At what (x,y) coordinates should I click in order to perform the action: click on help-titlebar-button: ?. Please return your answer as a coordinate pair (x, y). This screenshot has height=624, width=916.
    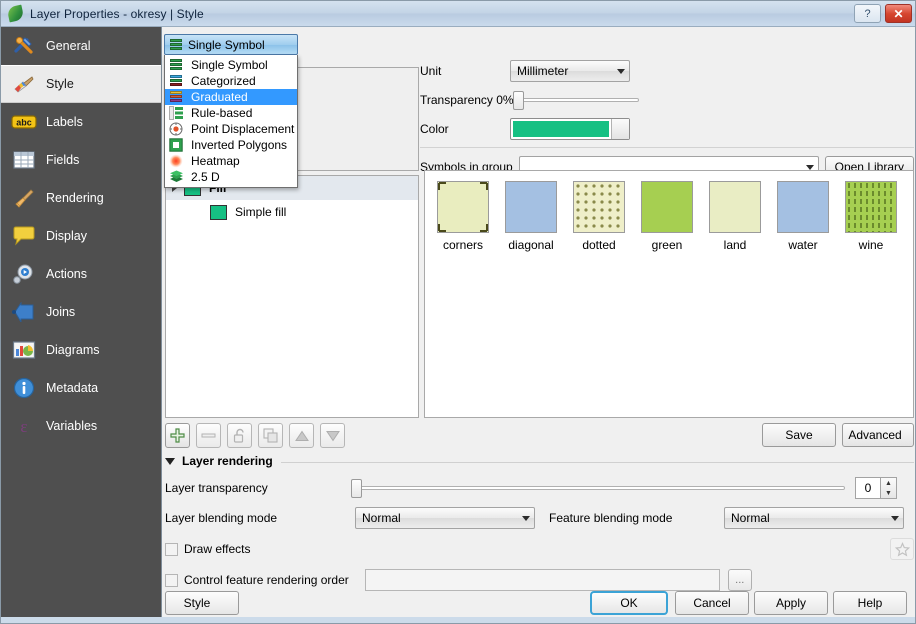
    Looking at the image, I should click on (867, 13).